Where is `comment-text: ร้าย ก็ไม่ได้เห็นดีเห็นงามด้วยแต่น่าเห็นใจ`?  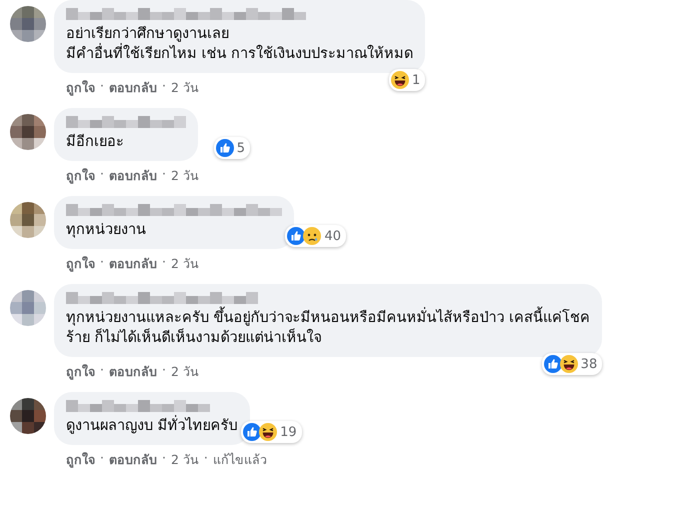 comment-text: ร้าย ก็ไม่ได้เห็นดีเห็นงามด้วยแต่น่าเห็นใจ is located at coordinates (194, 338).